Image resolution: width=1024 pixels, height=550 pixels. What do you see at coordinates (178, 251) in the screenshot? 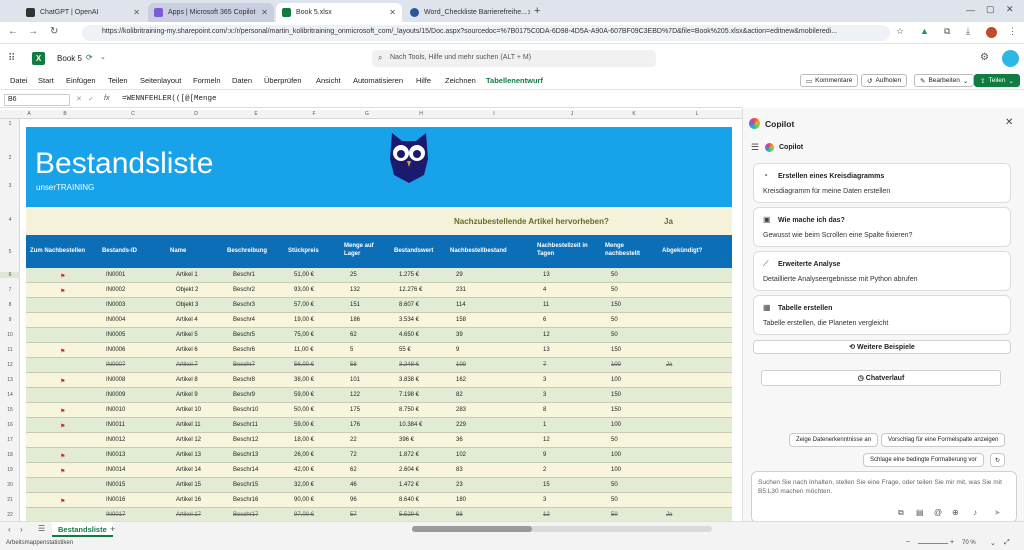
I see `header-name: Name` at bounding box center [178, 251].